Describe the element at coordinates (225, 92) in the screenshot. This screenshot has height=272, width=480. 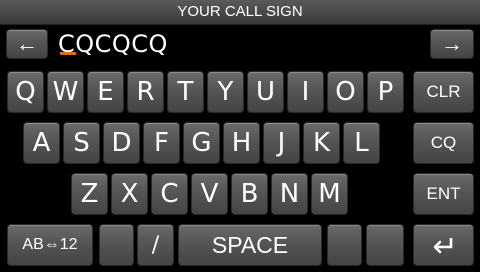
I see `key-y: Y` at that location.